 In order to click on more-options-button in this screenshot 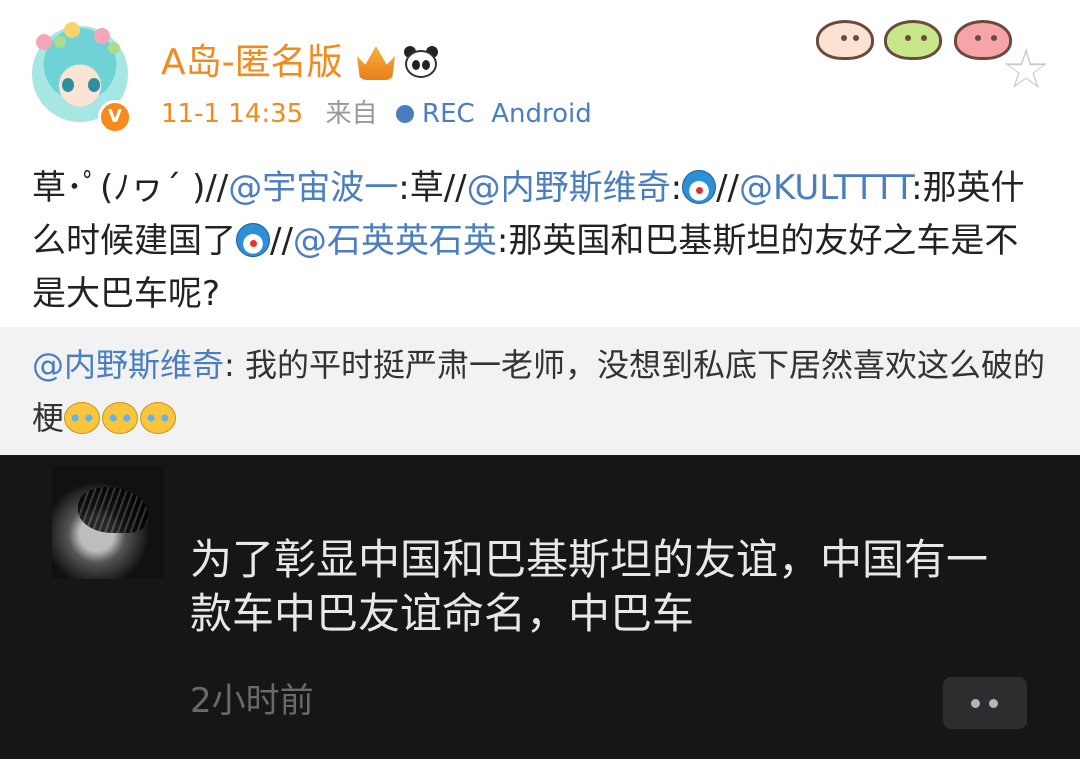, I will do `click(985, 703)`.